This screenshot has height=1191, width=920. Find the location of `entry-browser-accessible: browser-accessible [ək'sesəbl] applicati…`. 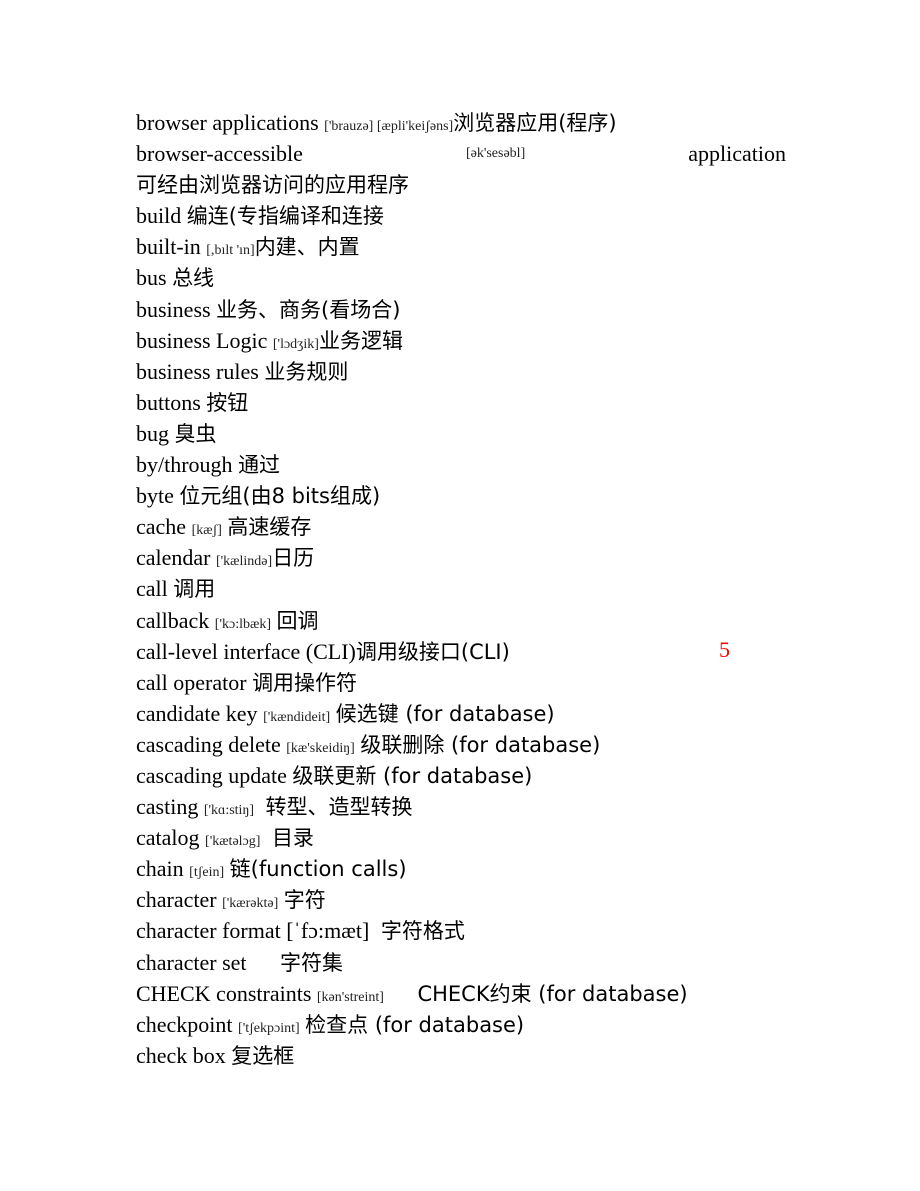

entry-browser-accessible: browser-accessible [ək'sesəbl] applicati… is located at coordinates (461, 153).